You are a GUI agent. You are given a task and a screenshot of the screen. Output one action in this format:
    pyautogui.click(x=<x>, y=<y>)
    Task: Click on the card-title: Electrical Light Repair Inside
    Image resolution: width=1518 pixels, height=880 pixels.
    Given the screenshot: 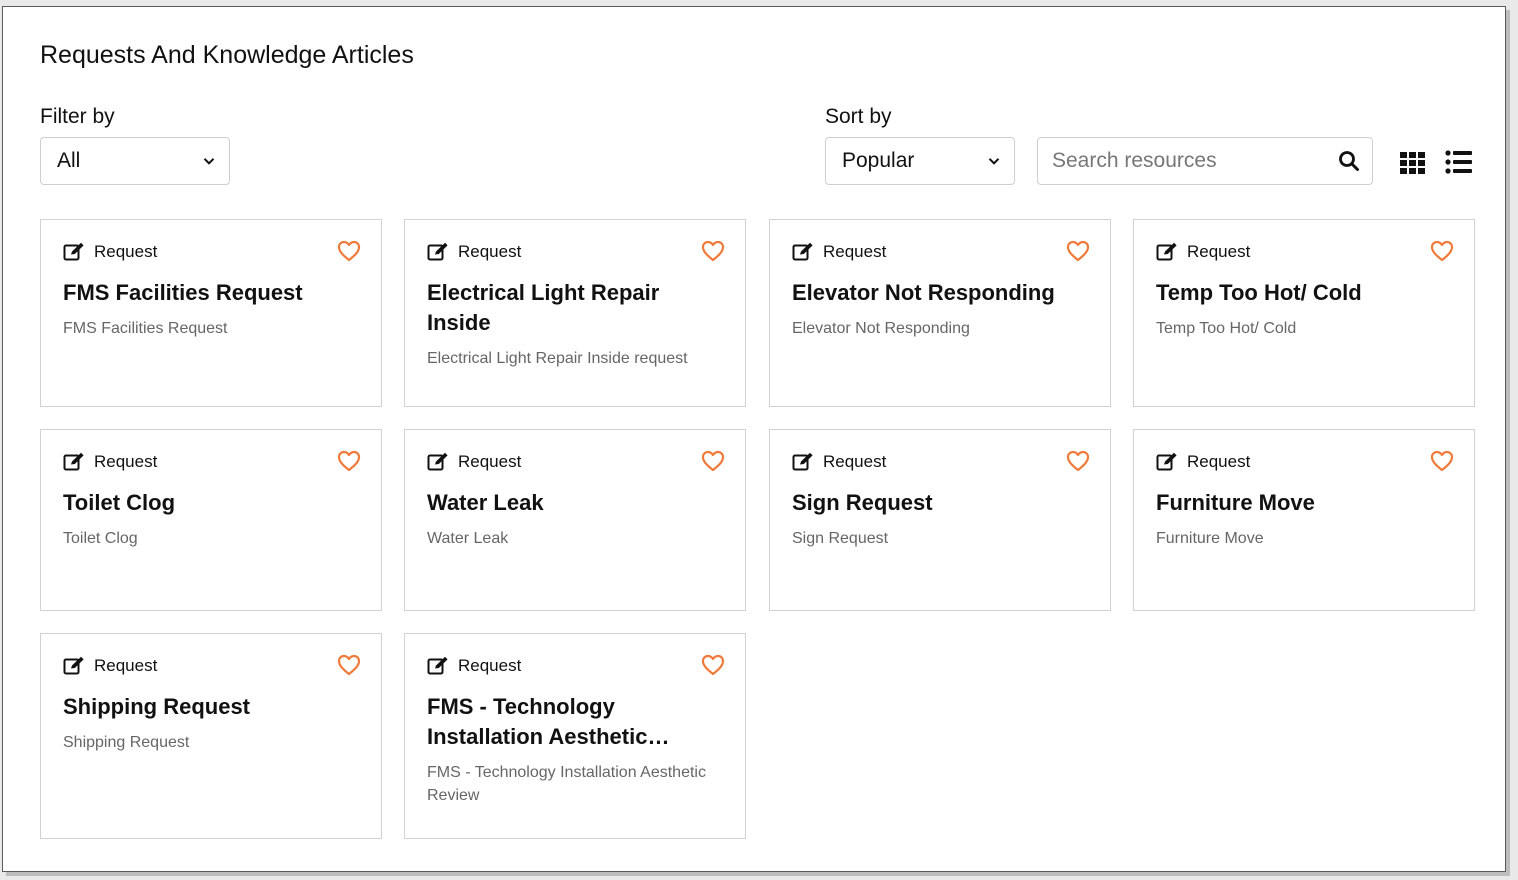 What is the action you would take?
    pyautogui.click(x=543, y=307)
    